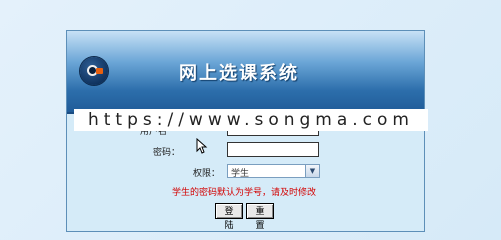 The height and width of the screenshot is (240, 501). I want to click on page-title: 网上选课系统, so click(239, 73).